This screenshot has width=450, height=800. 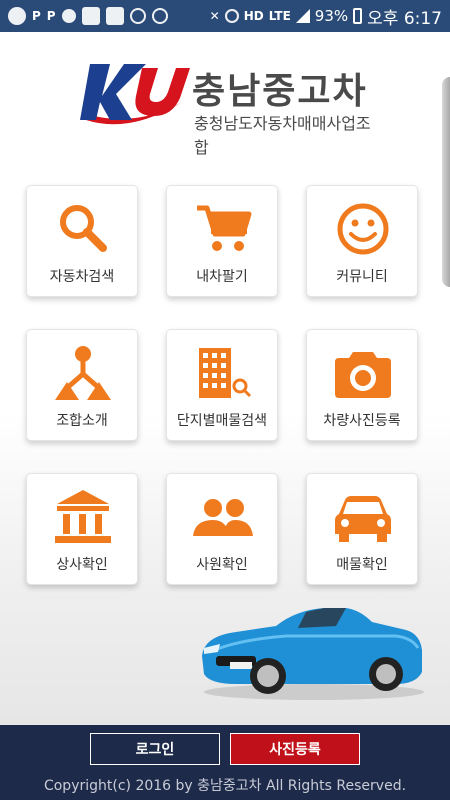 I want to click on status-bar: P P ✕ HD LTE 93% 오후 6:17, so click(x=225, y=16).